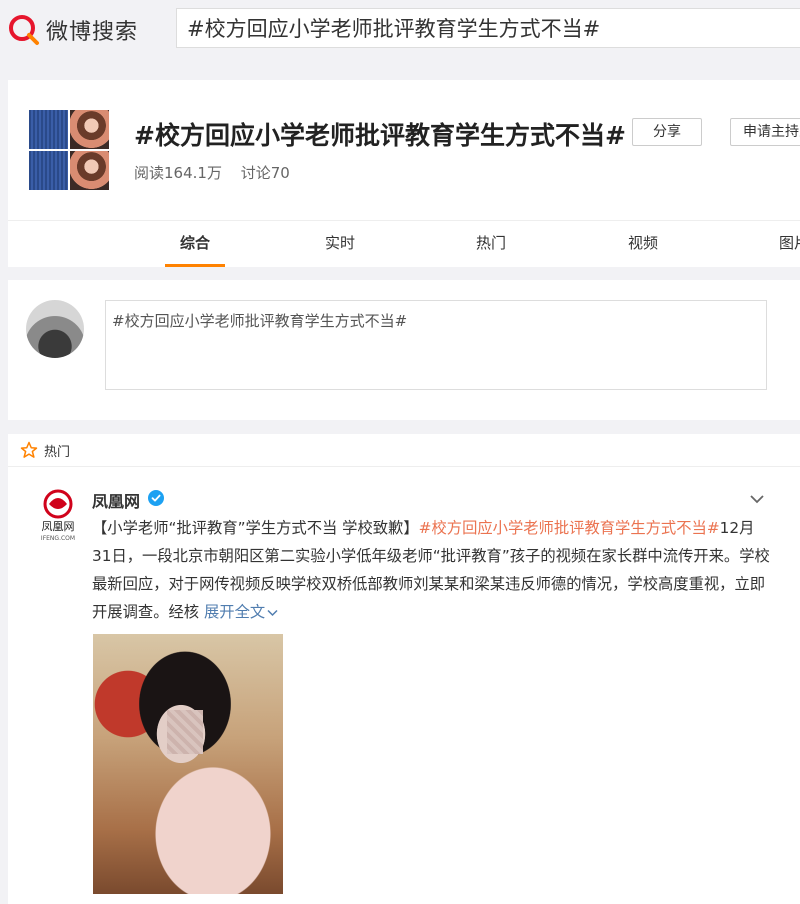 Image resolution: width=800 pixels, height=904 pixels. I want to click on topic-title: #校方回应小学老师批评教育学生方式不当#, so click(380, 135).